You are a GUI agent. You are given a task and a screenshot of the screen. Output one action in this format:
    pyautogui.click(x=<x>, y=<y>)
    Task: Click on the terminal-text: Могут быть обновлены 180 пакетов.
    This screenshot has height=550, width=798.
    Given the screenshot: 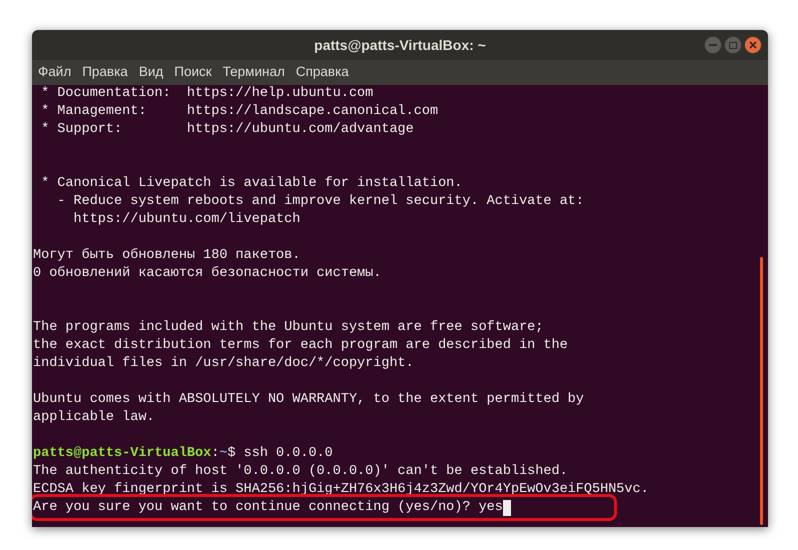 What is the action you would take?
    pyautogui.click(x=166, y=255)
    